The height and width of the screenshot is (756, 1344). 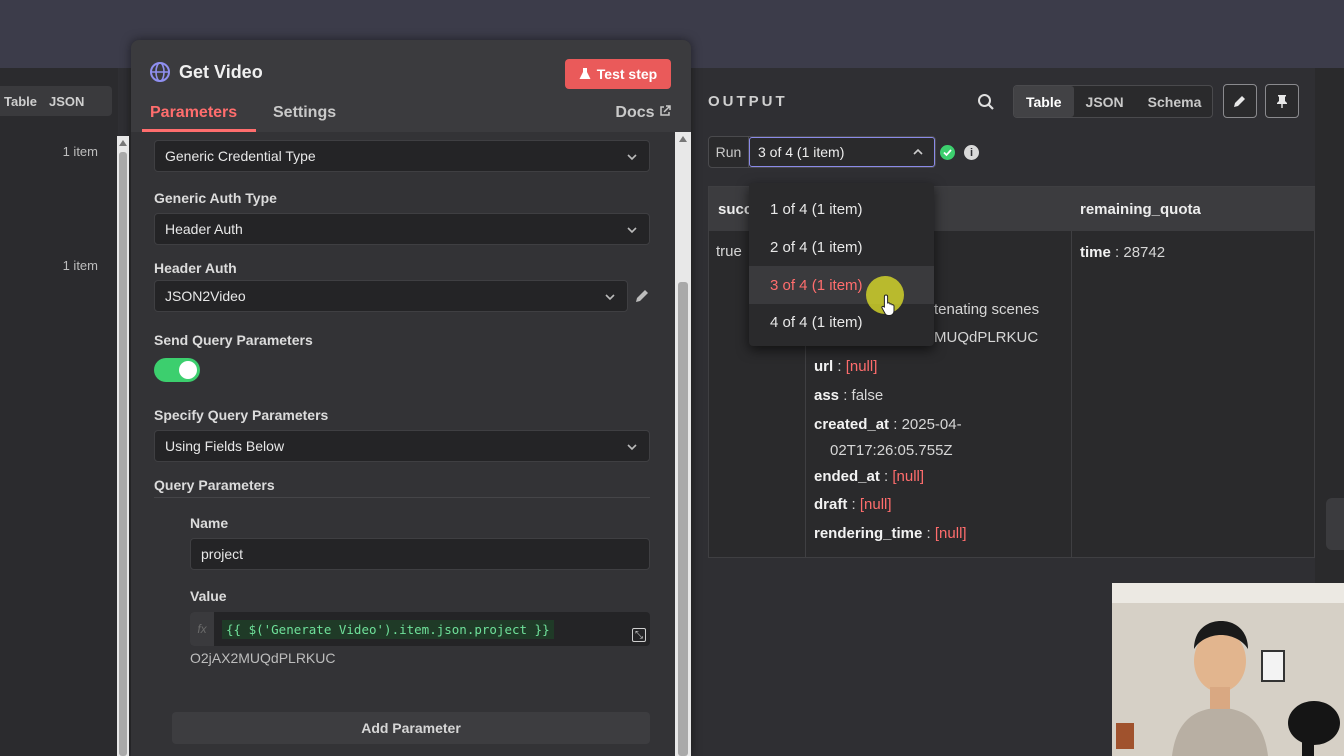 What do you see at coordinates (627, 74) in the screenshot?
I see `test-step-label: Test step` at bounding box center [627, 74].